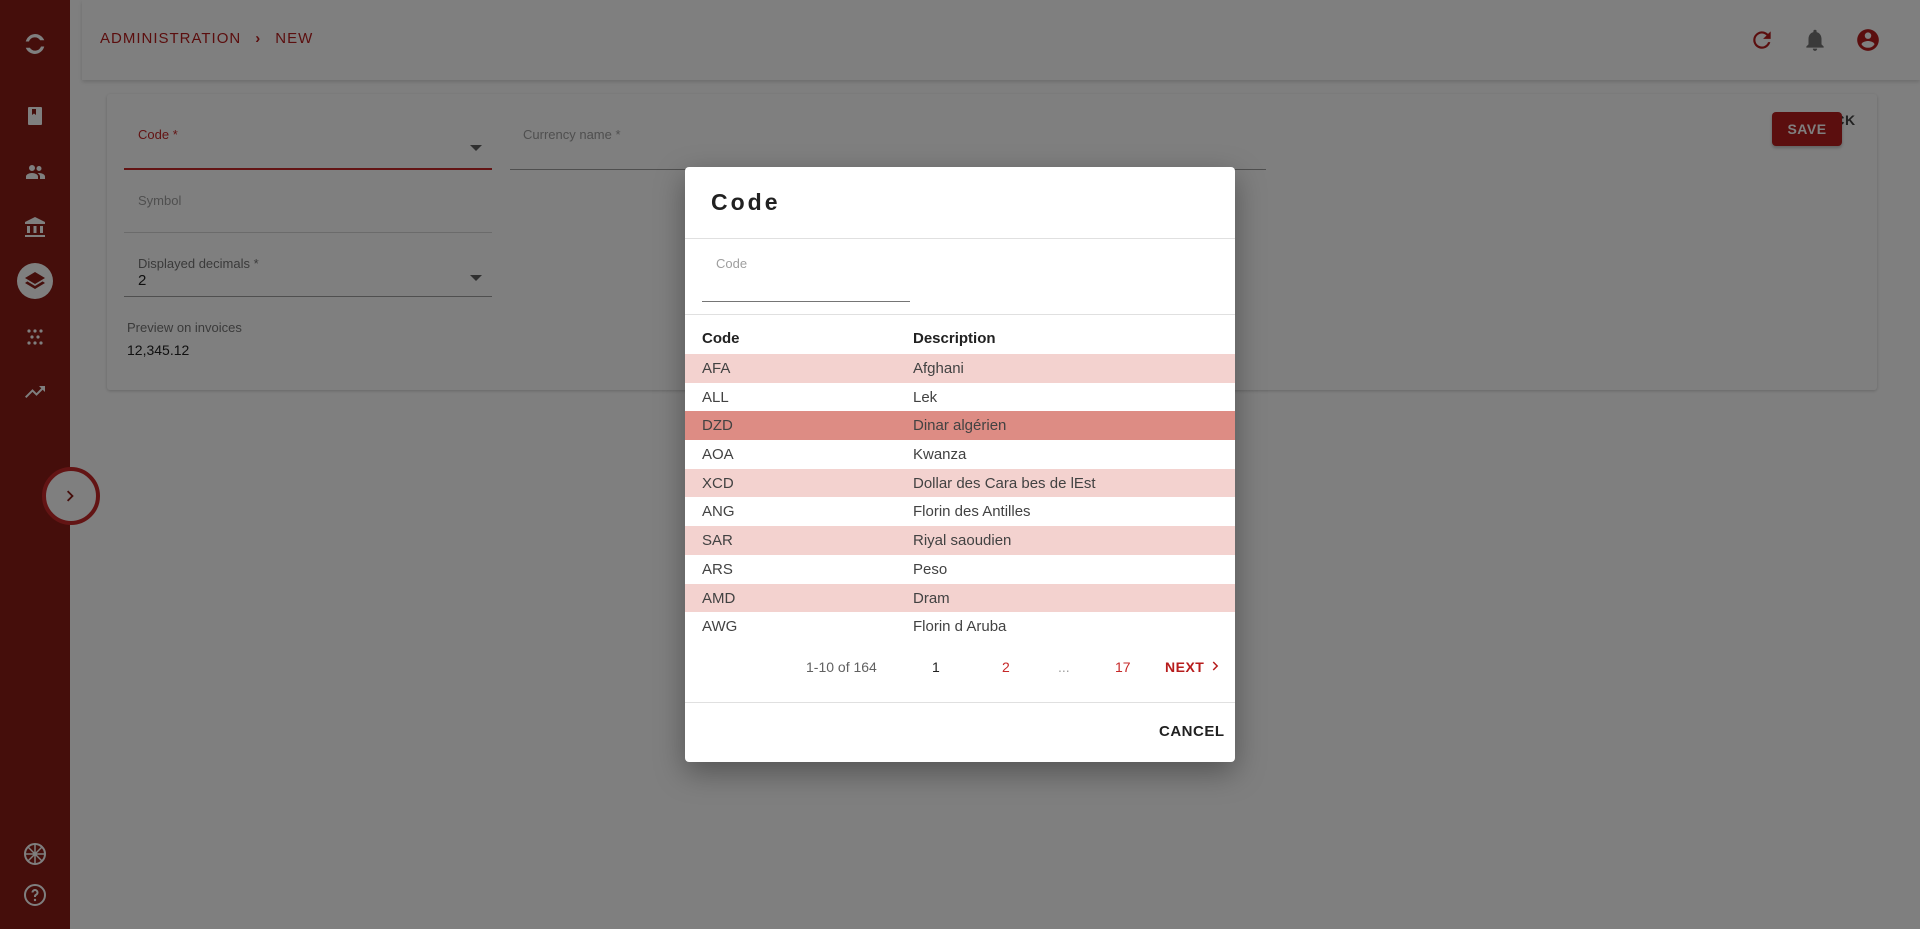 Image resolution: width=1920 pixels, height=929 pixels. Describe the element at coordinates (936, 667) in the screenshot. I see `page-1-button: 1` at that location.